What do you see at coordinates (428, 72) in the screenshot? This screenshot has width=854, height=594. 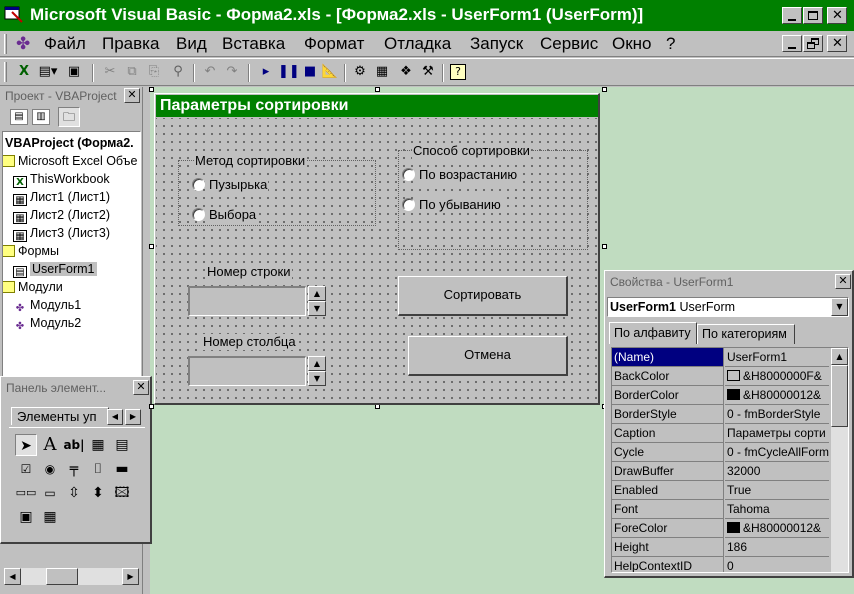 I see `toolbox-icon: ⚒` at bounding box center [428, 72].